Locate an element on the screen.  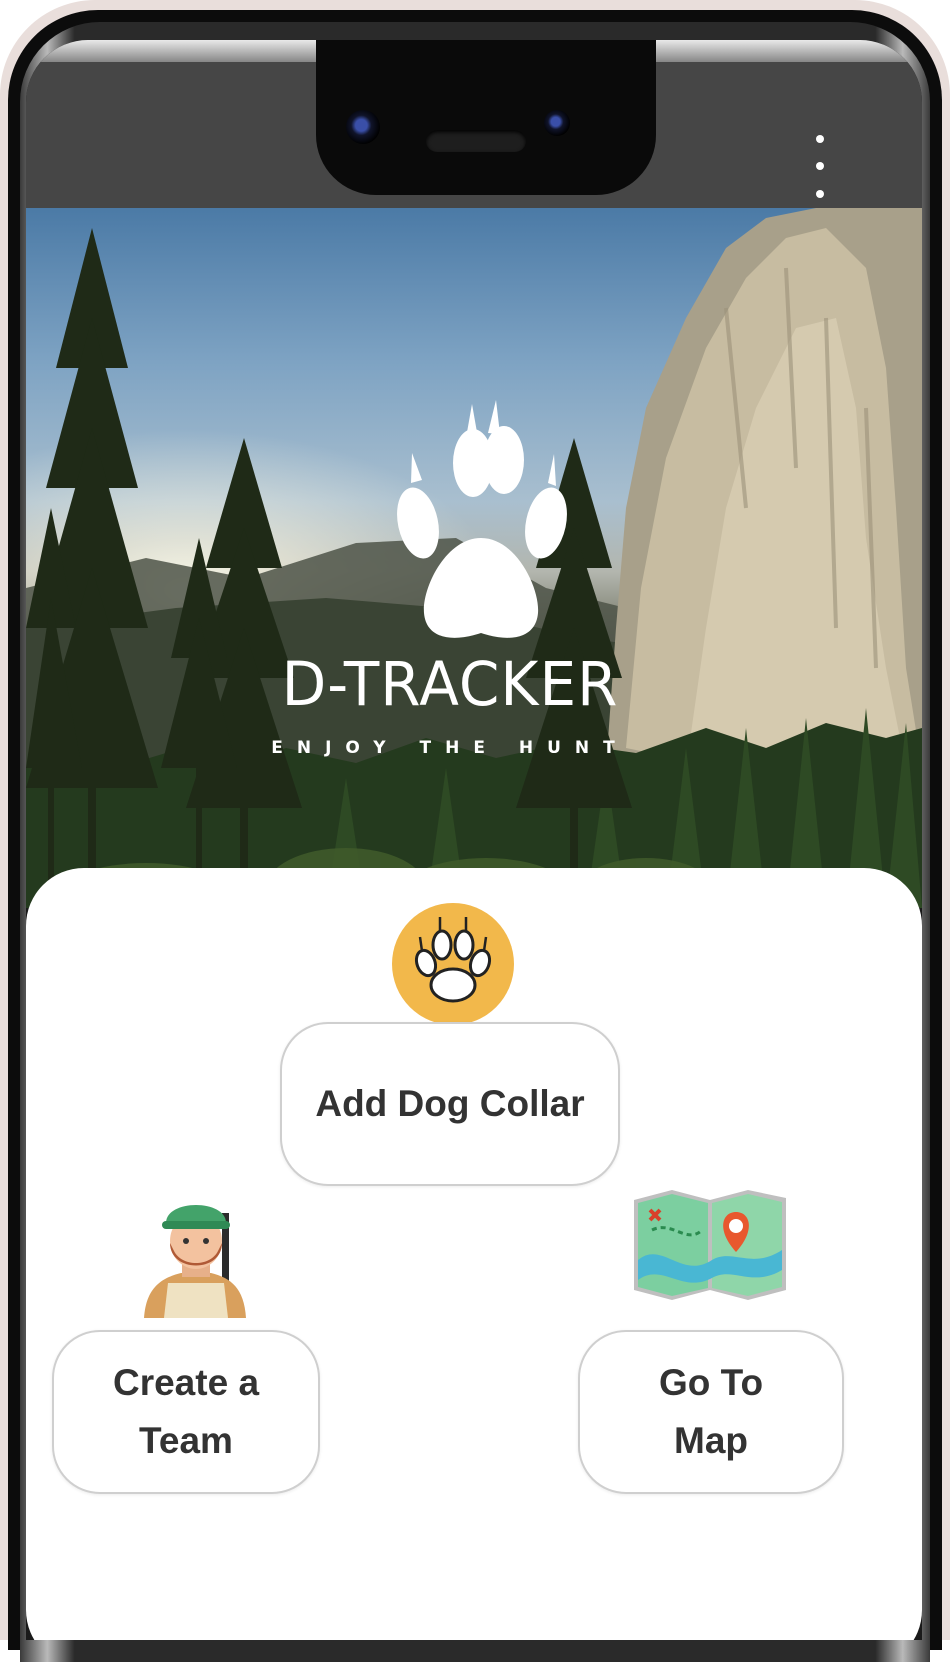
hunter-avatar-icon is located at coordinates (195, 1261).